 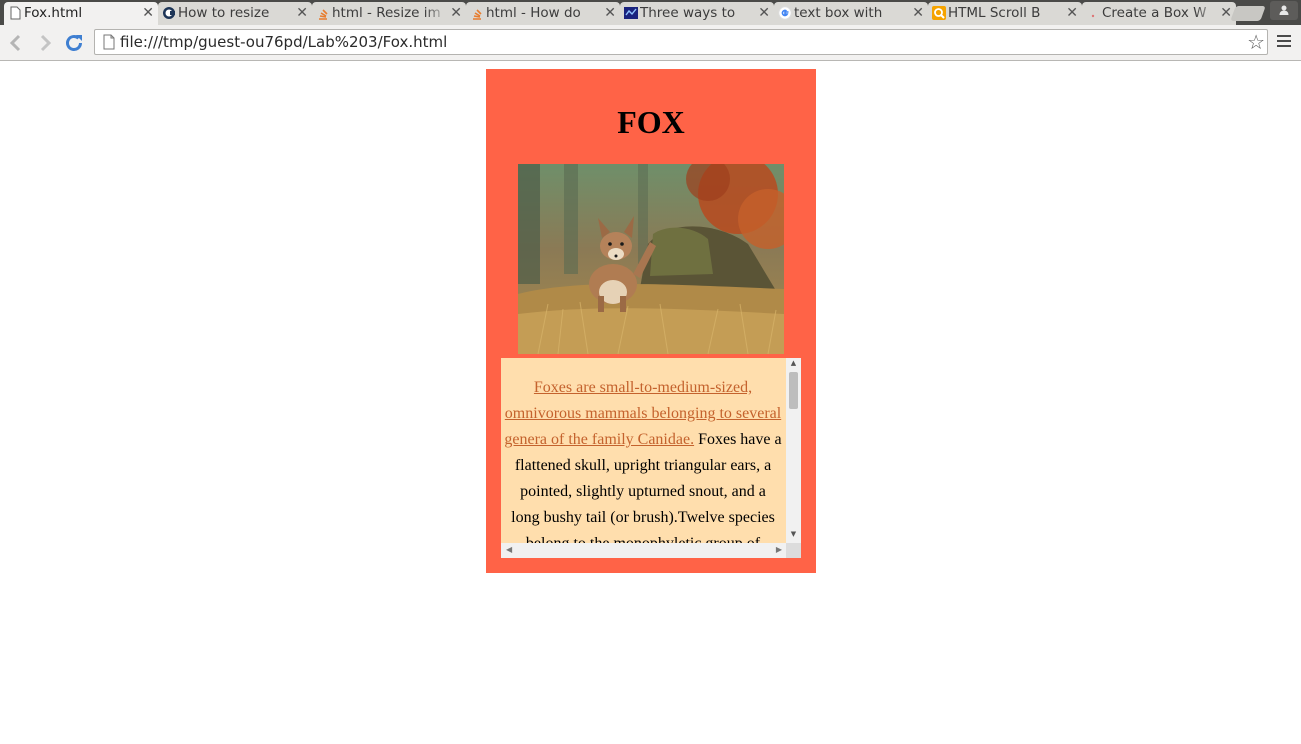 What do you see at coordinates (509, 549) in the screenshot?
I see `scroll-left-arrow-icon: ◀` at bounding box center [509, 549].